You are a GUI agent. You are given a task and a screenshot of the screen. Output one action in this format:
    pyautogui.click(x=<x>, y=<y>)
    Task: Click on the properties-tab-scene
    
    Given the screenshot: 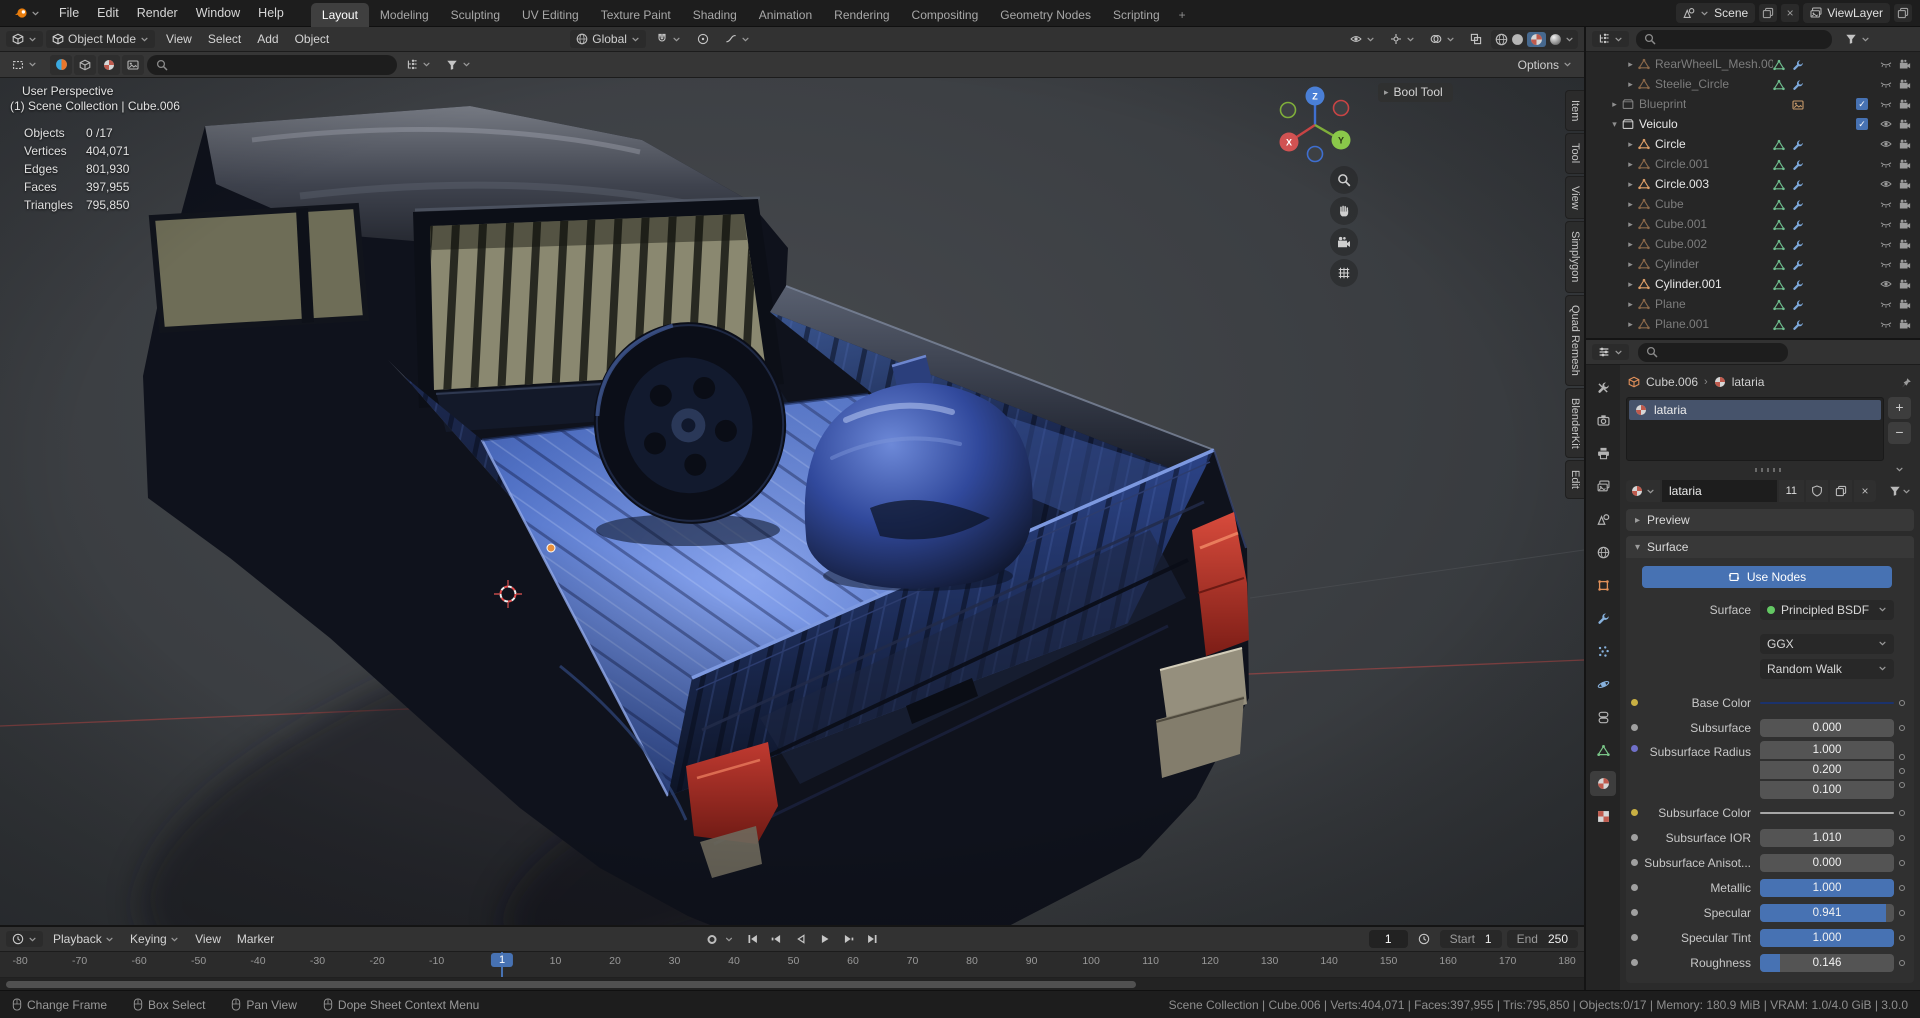 What is the action you would take?
    pyautogui.click(x=1603, y=519)
    